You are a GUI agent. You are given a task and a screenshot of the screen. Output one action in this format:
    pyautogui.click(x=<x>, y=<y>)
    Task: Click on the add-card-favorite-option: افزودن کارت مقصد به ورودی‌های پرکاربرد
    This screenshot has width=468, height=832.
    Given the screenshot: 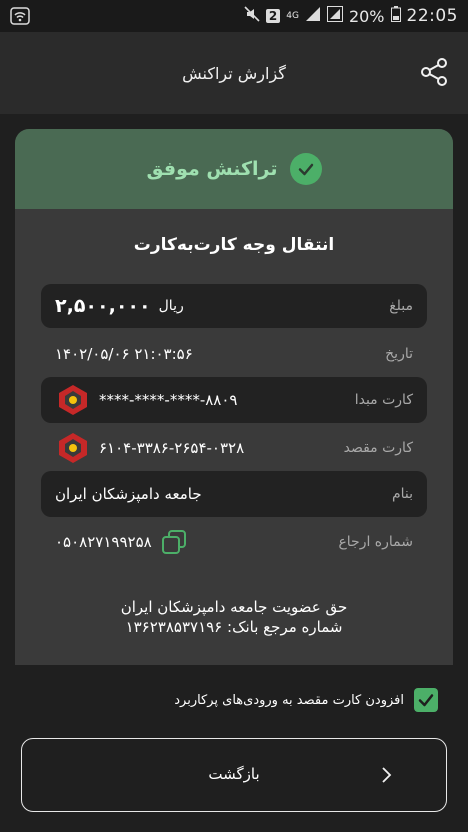 What is the action you would take?
    pyautogui.click(x=306, y=700)
    